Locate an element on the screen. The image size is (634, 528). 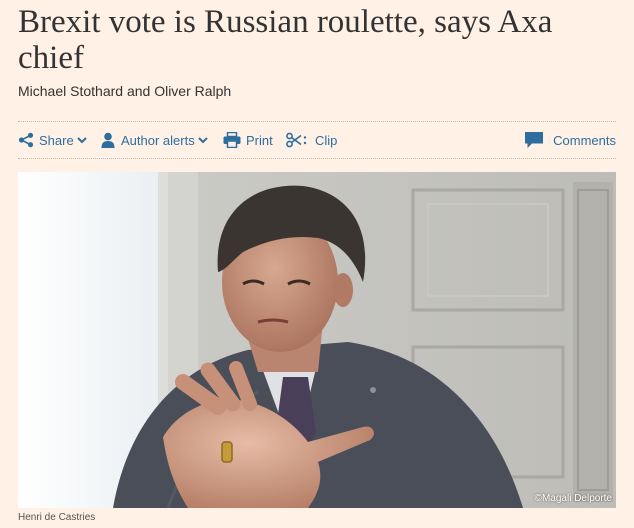
comments-label: Comments is located at coordinates (584, 140).